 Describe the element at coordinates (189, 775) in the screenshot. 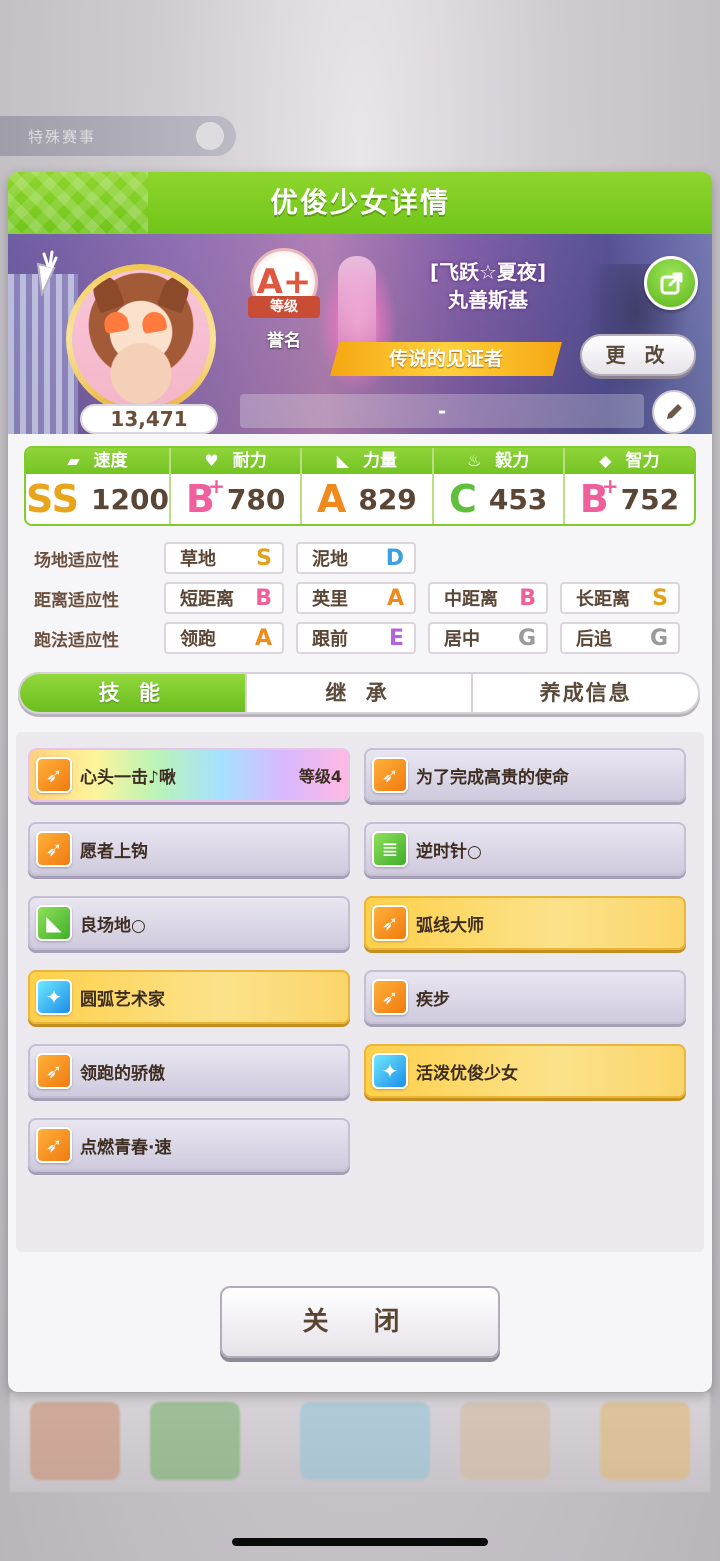

I see `skill-item: ➶ 心头一击♪啾 等级4` at that location.